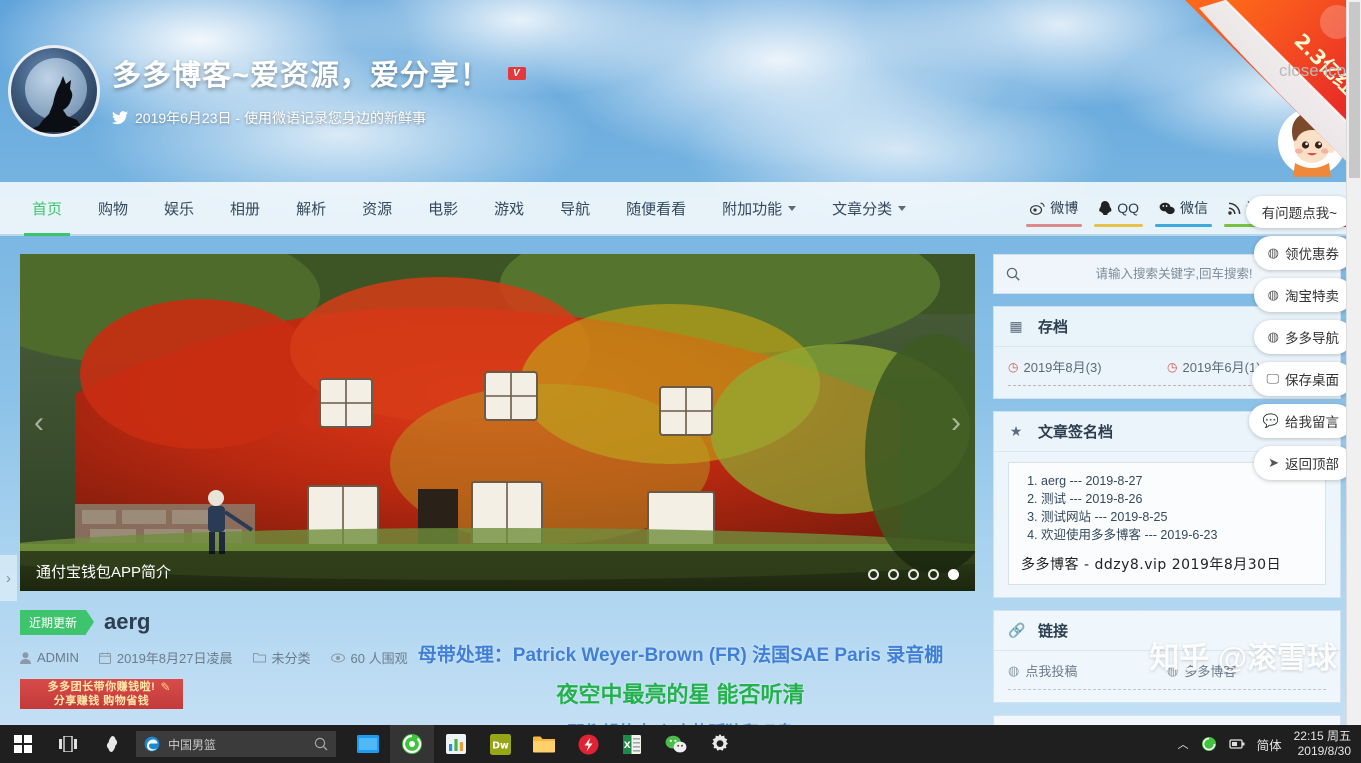 The image size is (1361, 763). I want to click on taskbar-app-settings, so click(720, 744).